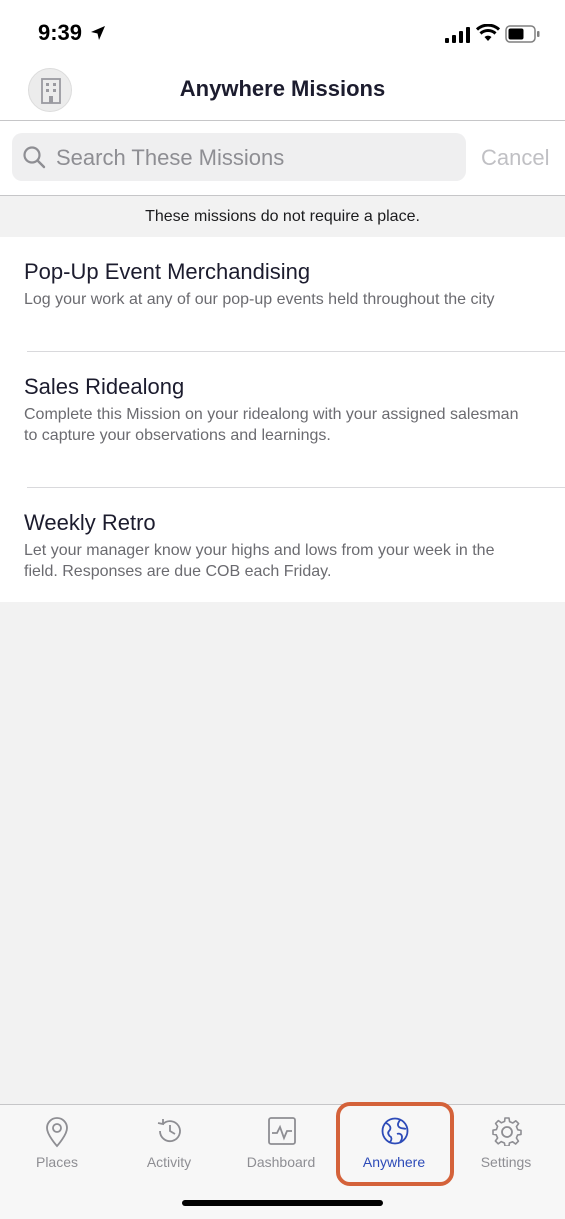  I want to click on cellular-signal-icon, so click(457, 35).